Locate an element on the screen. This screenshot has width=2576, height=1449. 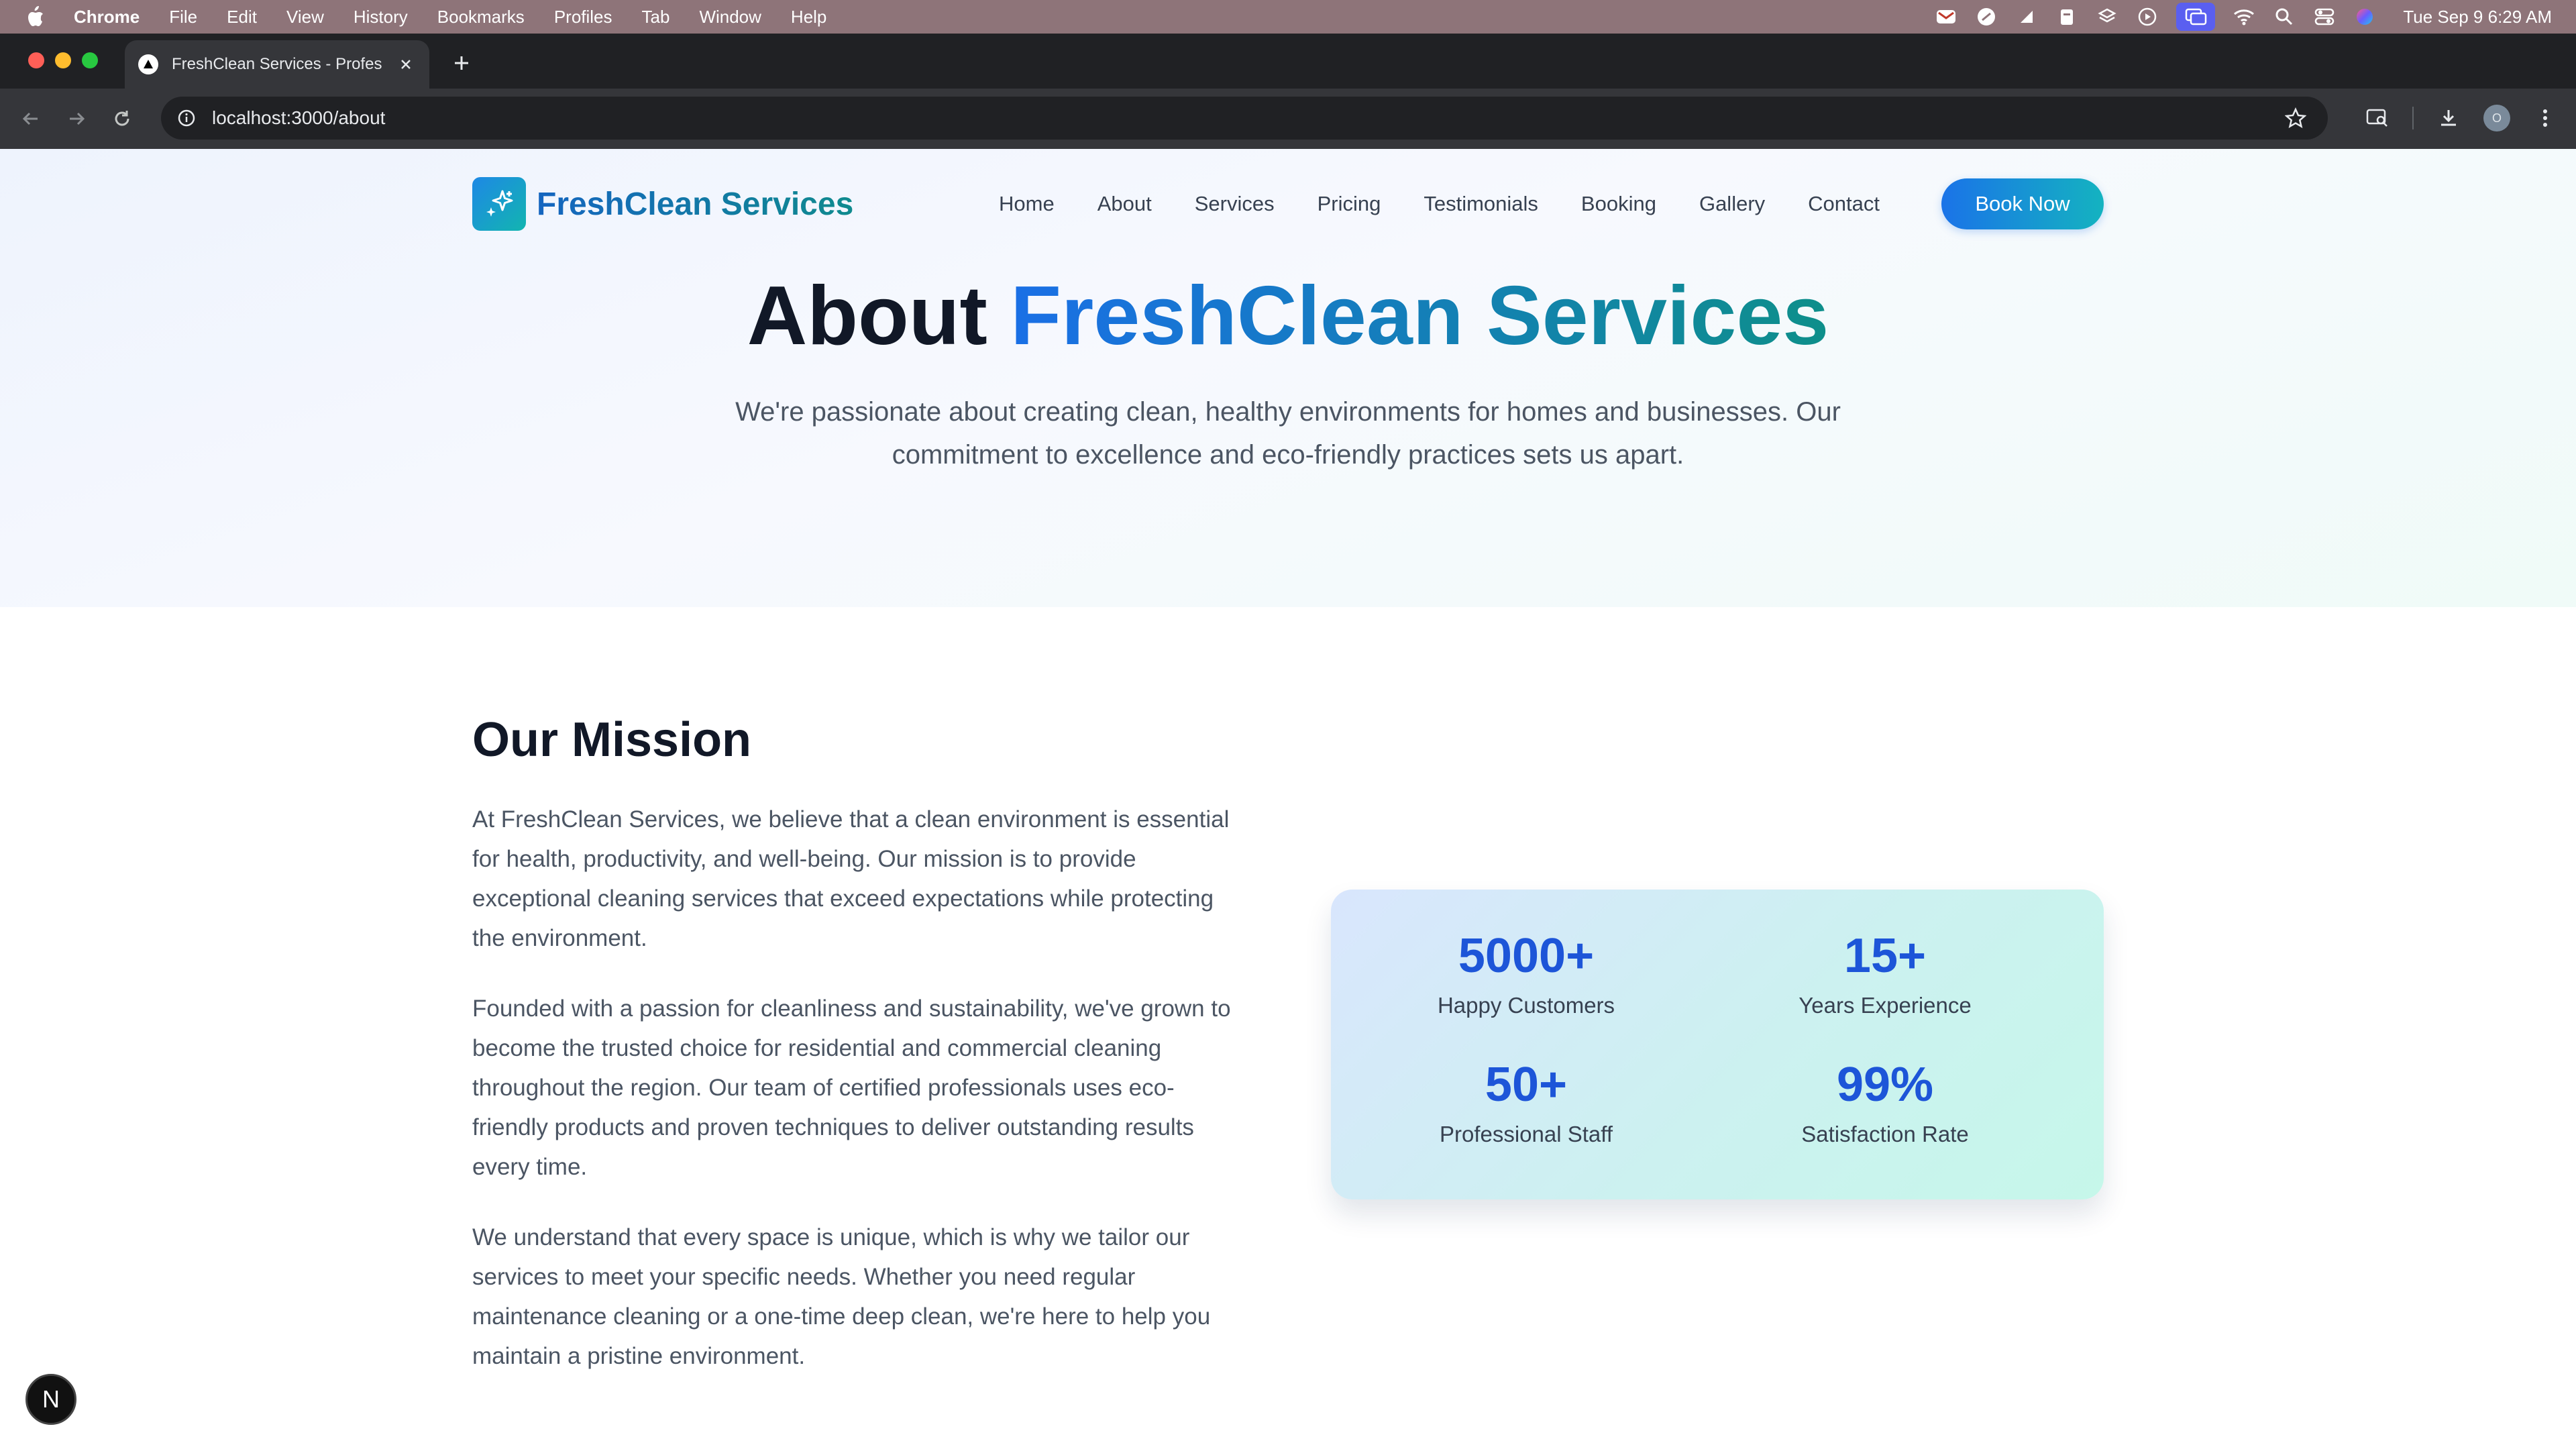
site-info-icon is located at coordinates (186, 118).